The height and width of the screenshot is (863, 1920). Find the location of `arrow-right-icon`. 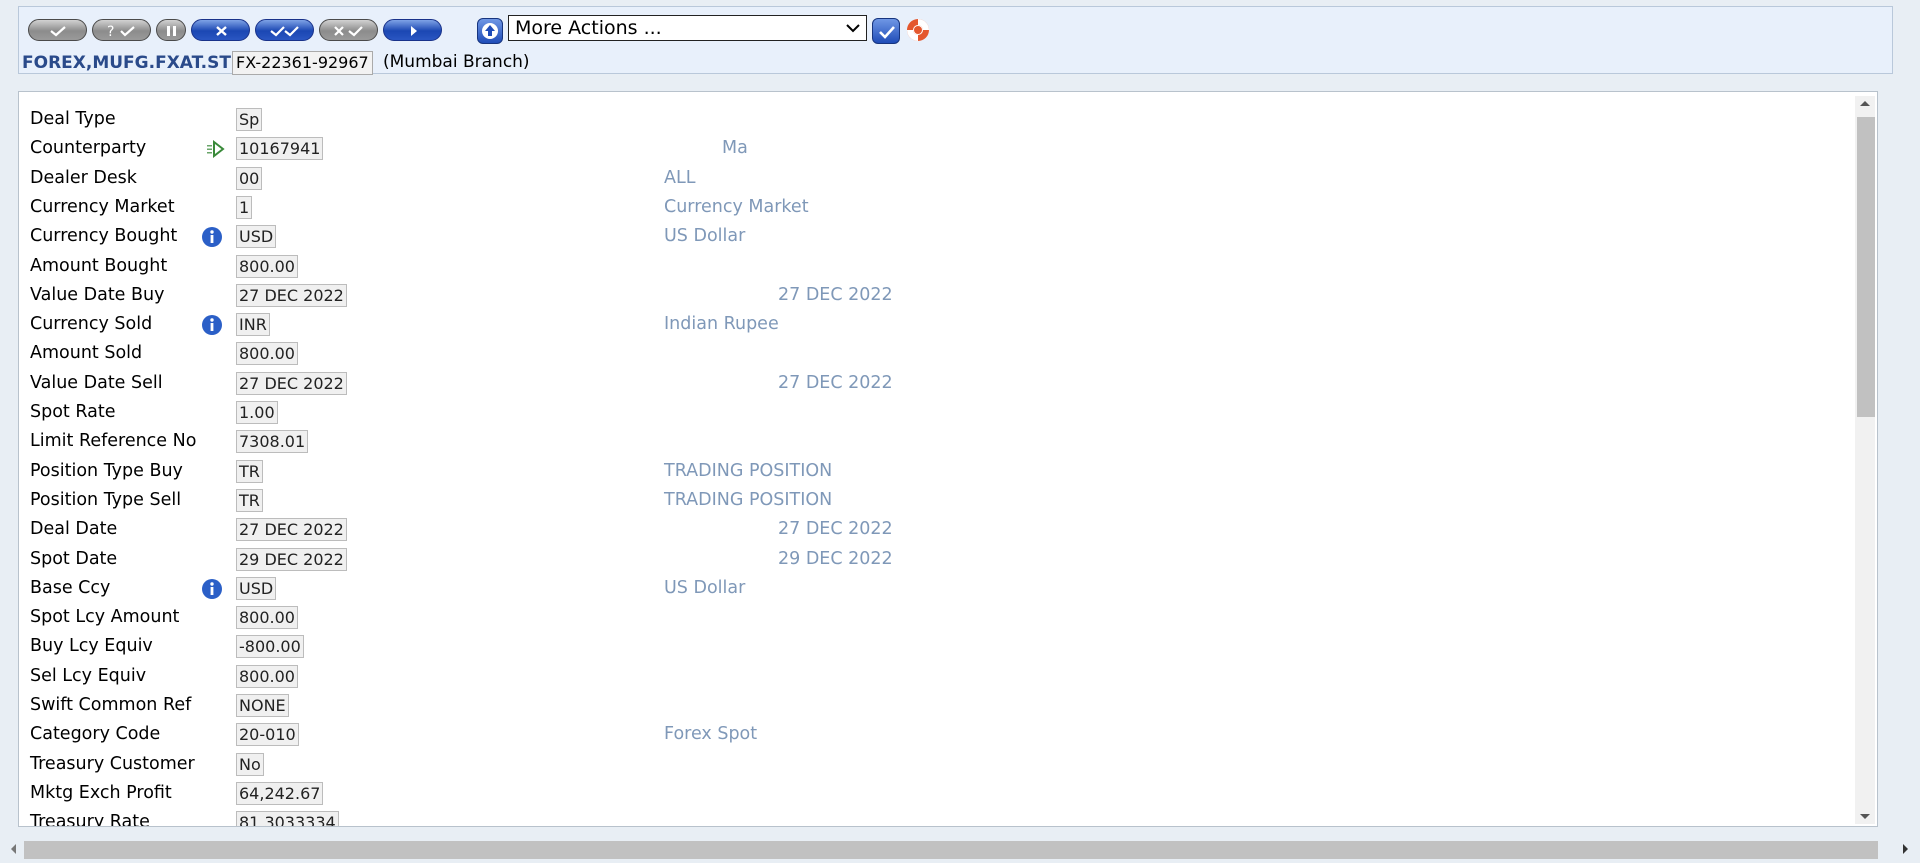

arrow-right-icon is located at coordinates (414, 31).